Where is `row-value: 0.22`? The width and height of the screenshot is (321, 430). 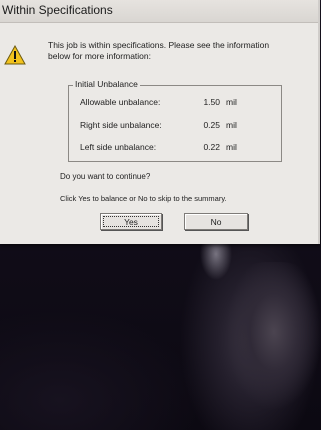 row-value: 0.22 is located at coordinates (211, 147).